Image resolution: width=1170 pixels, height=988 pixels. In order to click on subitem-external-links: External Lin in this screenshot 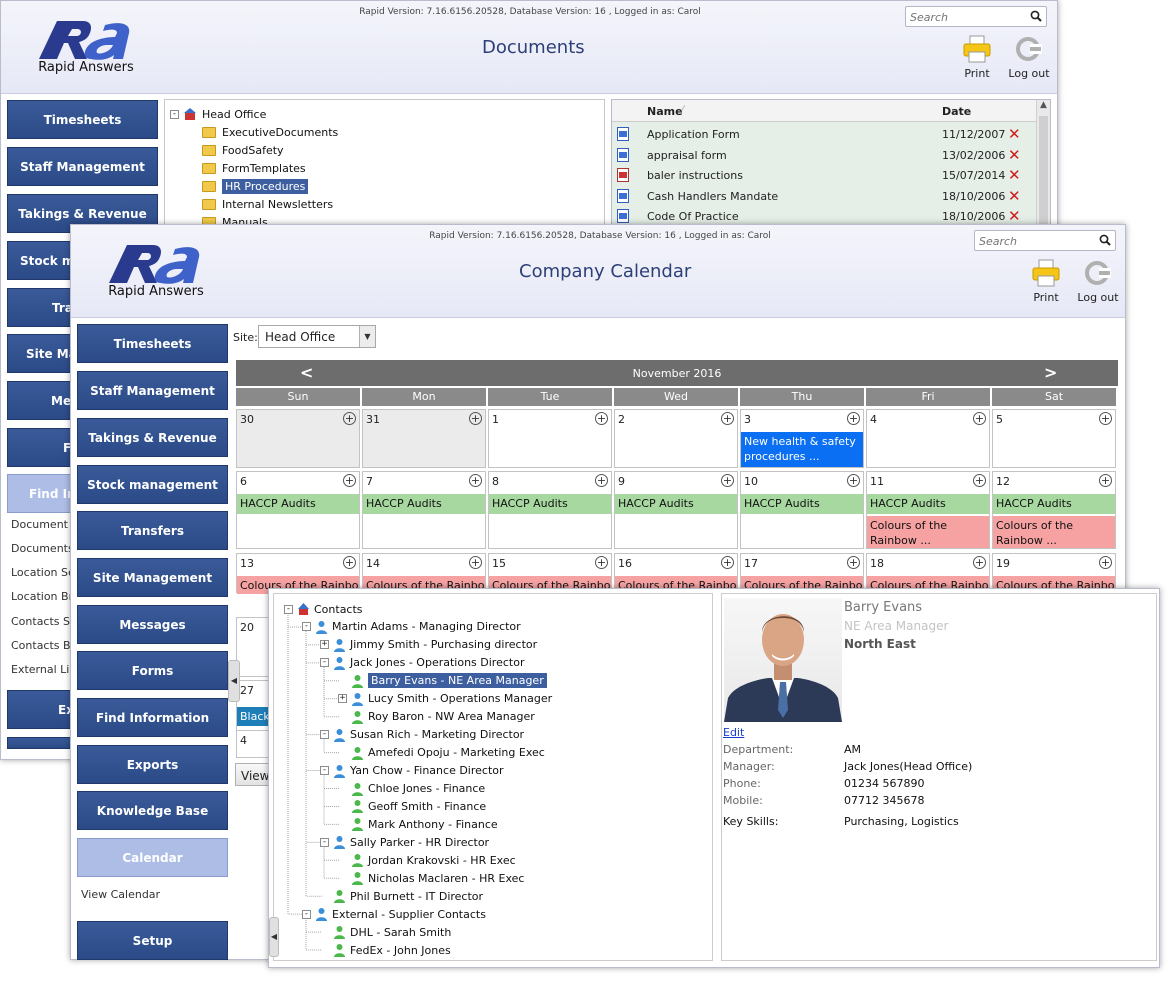, I will do `click(43, 669)`.